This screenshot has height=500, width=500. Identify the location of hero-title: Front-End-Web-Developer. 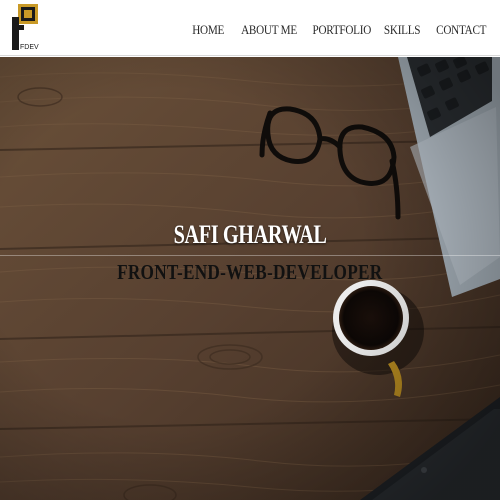
(250, 272).